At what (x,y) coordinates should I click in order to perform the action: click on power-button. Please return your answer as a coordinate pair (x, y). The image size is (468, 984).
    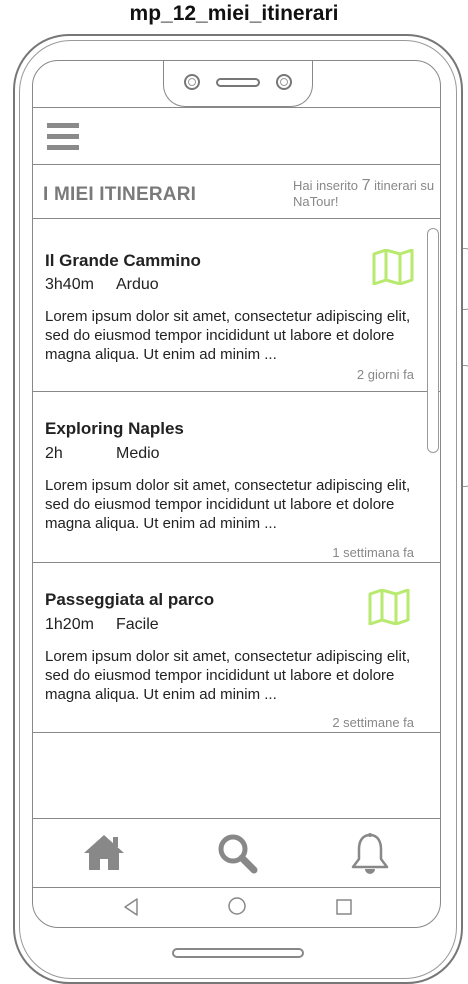
    Looking at the image, I should click on (465, 426).